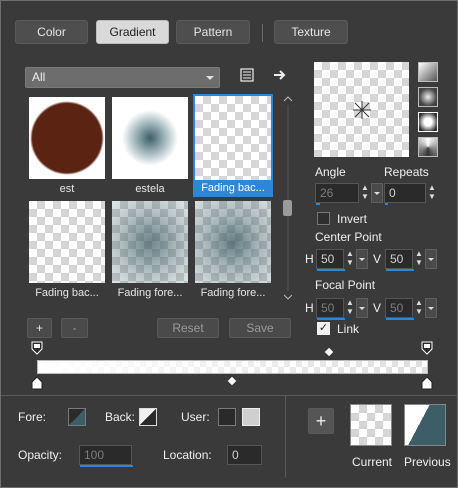 This screenshot has width=458, height=488. I want to click on tab-divider, so click(262, 33).